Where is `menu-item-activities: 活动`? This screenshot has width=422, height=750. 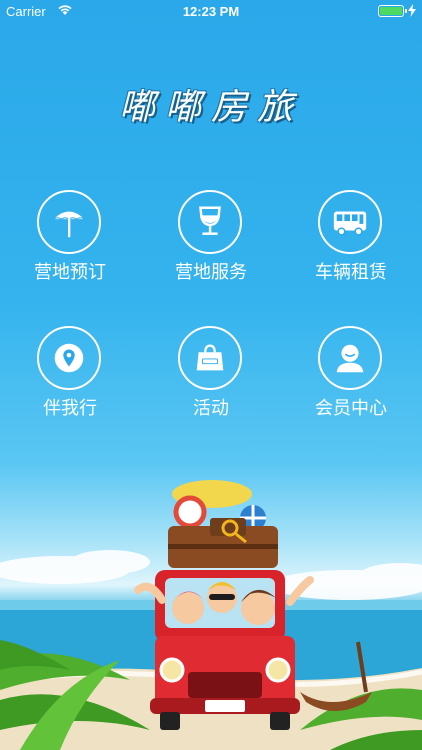 menu-item-activities: 活动 is located at coordinates (211, 381).